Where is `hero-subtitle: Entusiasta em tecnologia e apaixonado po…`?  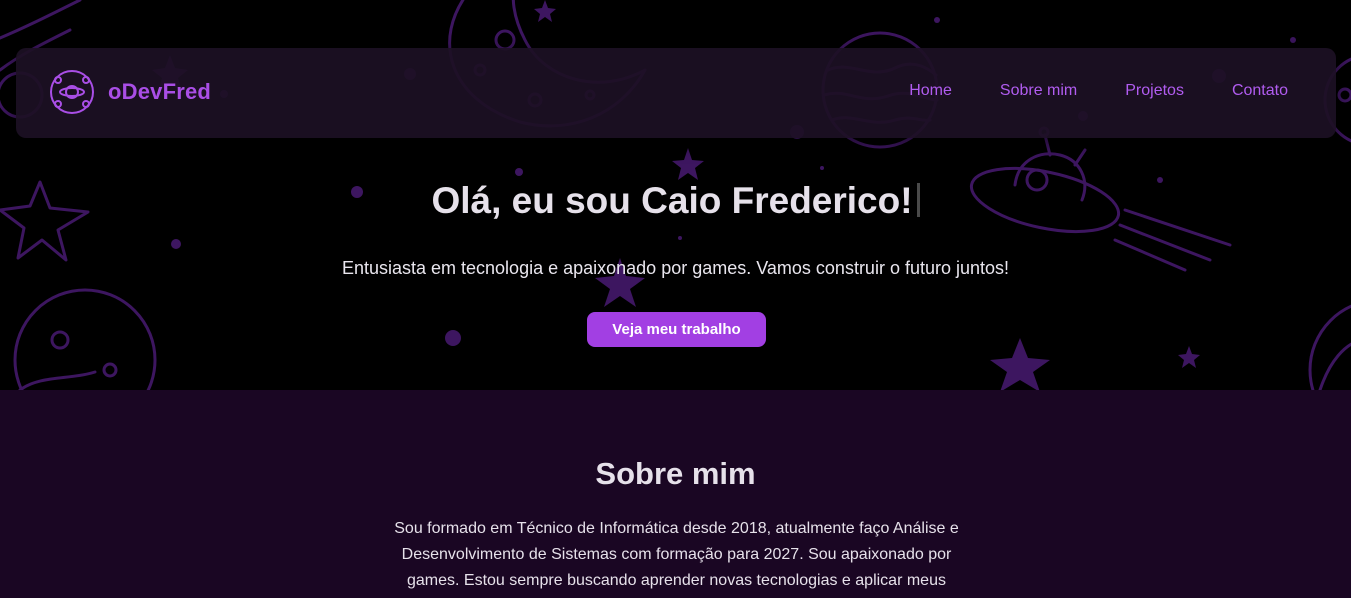 hero-subtitle: Entusiasta em tecnologia e apaixonado po… is located at coordinates (675, 268).